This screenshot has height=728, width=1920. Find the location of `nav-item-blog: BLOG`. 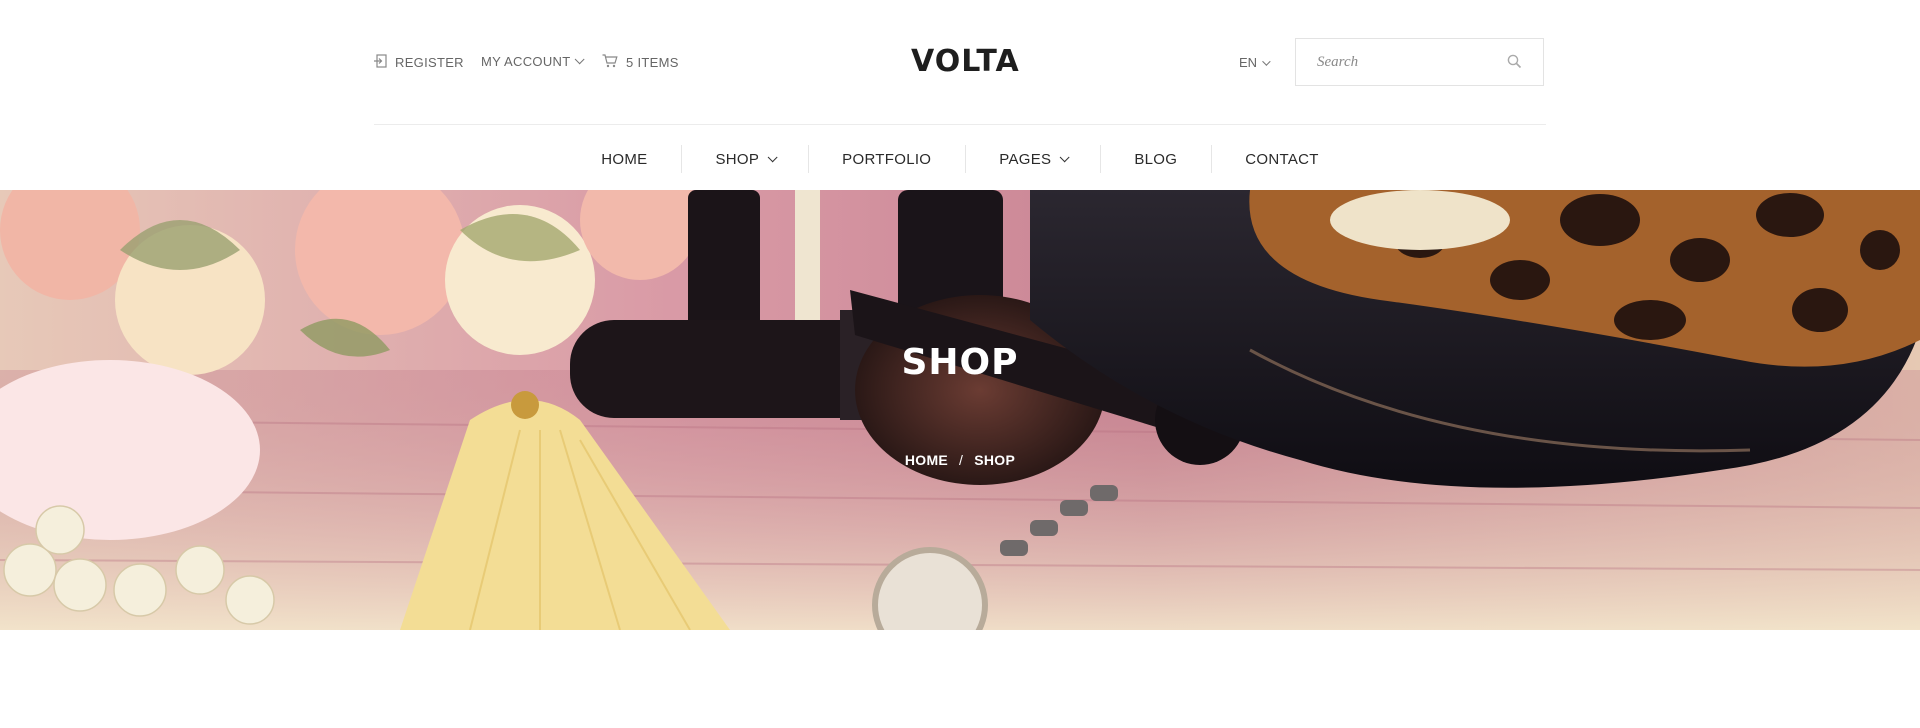

nav-item-blog: BLOG is located at coordinates (1155, 159).